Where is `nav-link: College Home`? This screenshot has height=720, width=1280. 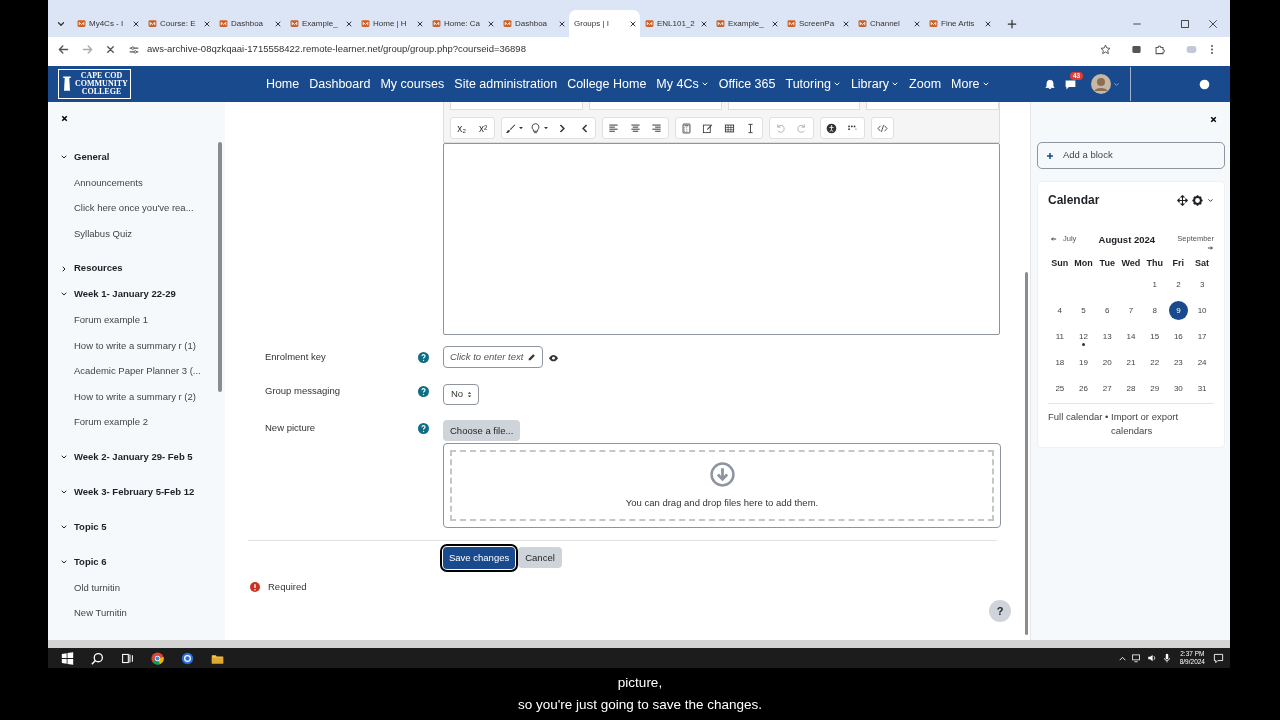 nav-link: College Home is located at coordinates (607, 84).